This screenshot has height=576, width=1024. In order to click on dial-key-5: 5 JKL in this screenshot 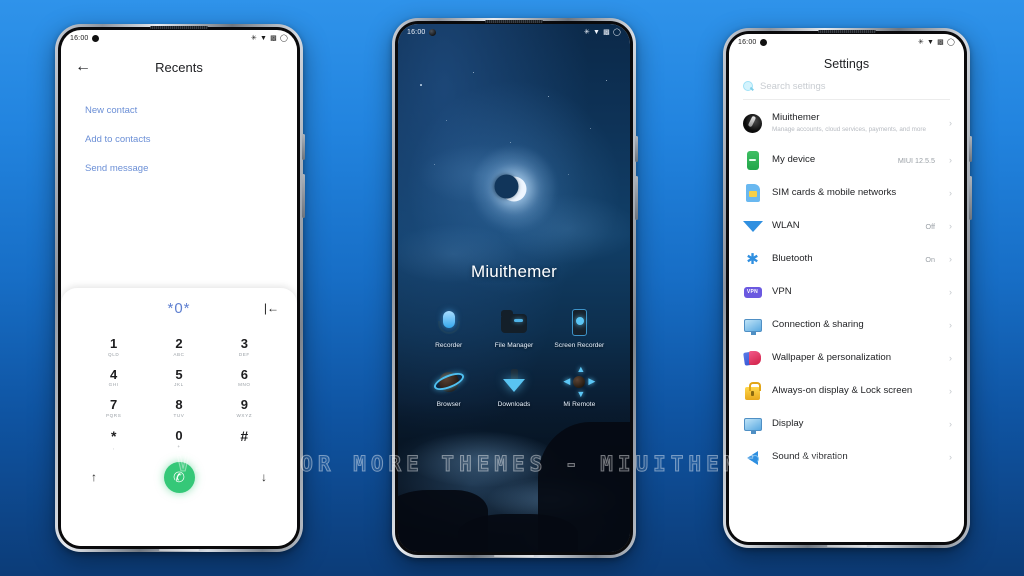, I will do `click(178, 377)`.